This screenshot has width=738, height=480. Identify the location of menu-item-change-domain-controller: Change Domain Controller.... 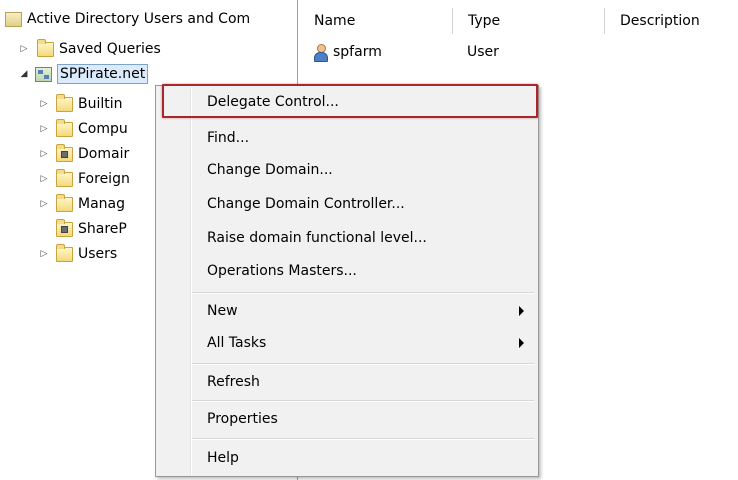
(347, 204).